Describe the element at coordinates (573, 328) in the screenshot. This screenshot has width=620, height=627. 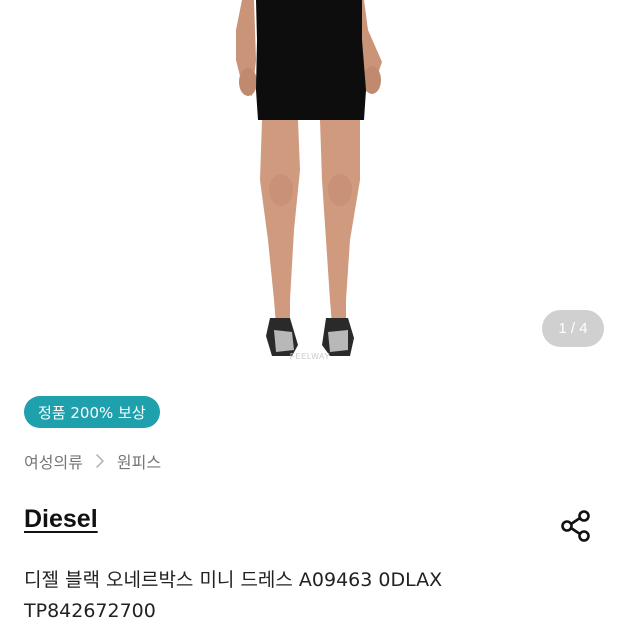
I see `image-page-indicator: 1 / 4` at that location.